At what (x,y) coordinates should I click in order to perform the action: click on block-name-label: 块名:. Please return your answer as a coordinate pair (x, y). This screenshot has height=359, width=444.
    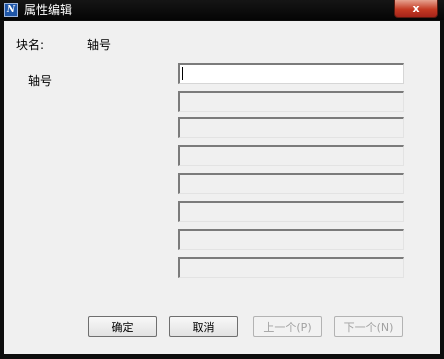
    Looking at the image, I should click on (30, 45).